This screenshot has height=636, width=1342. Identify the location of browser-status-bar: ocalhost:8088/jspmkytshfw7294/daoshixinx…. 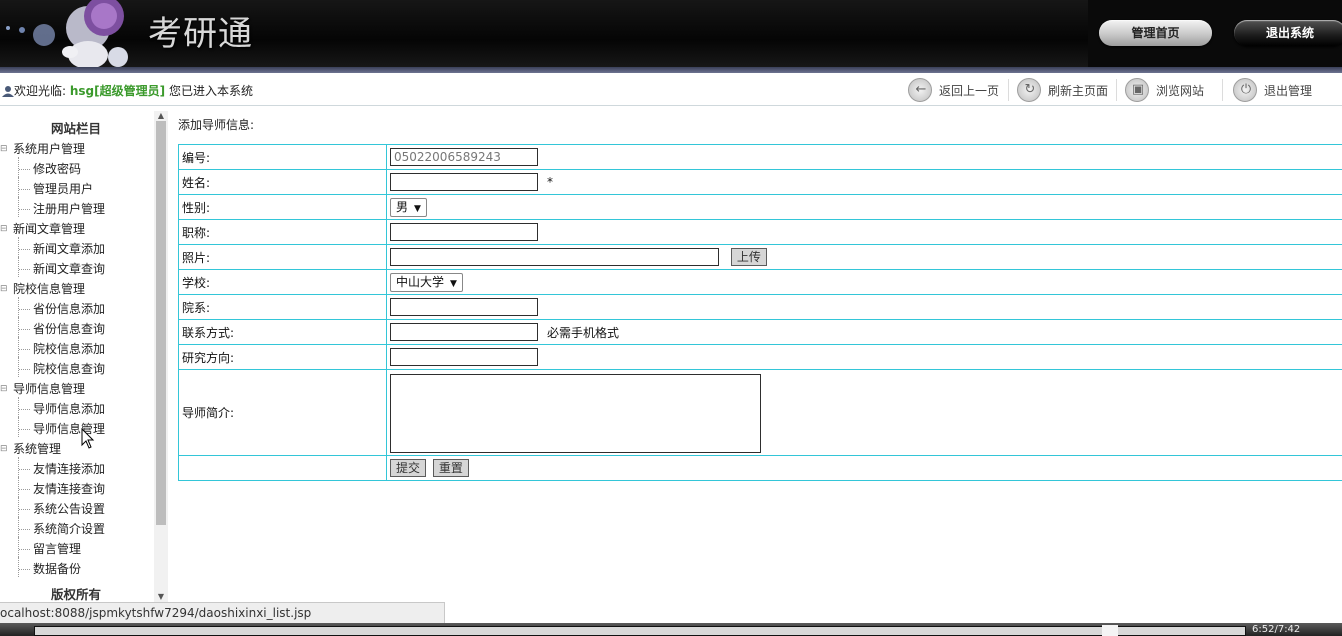
(222, 612).